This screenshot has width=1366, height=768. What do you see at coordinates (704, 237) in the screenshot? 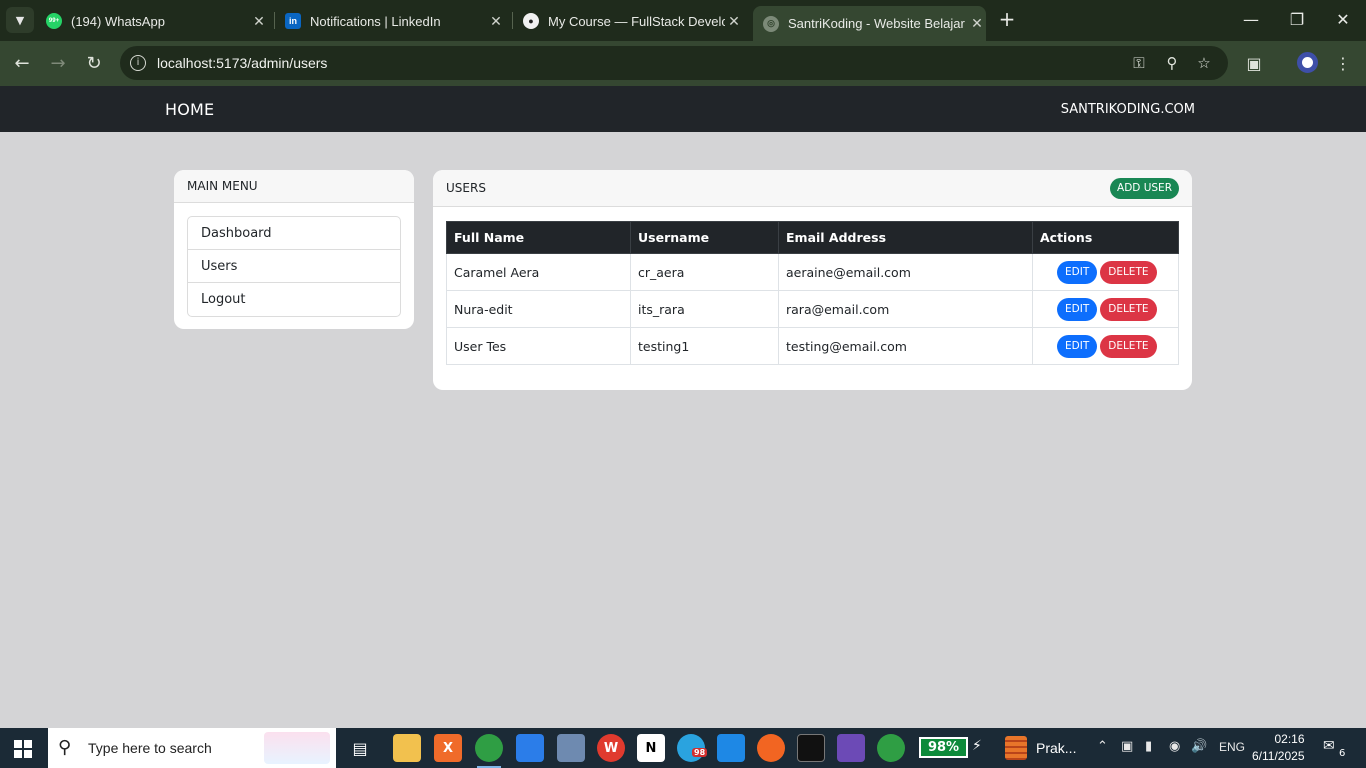
I see `column-header-username: Username` at bounding box center [704, 237].